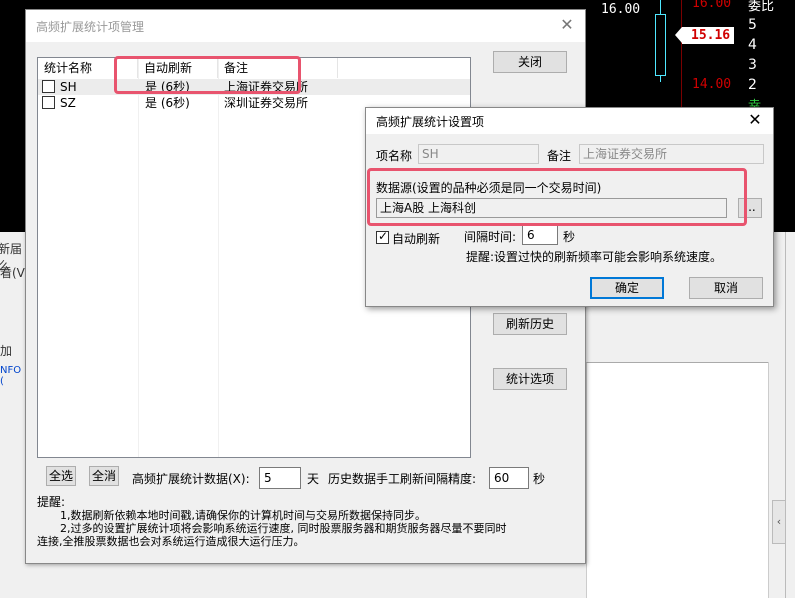  I want to click on scroll-left-button: ‹, so click(779, 522).